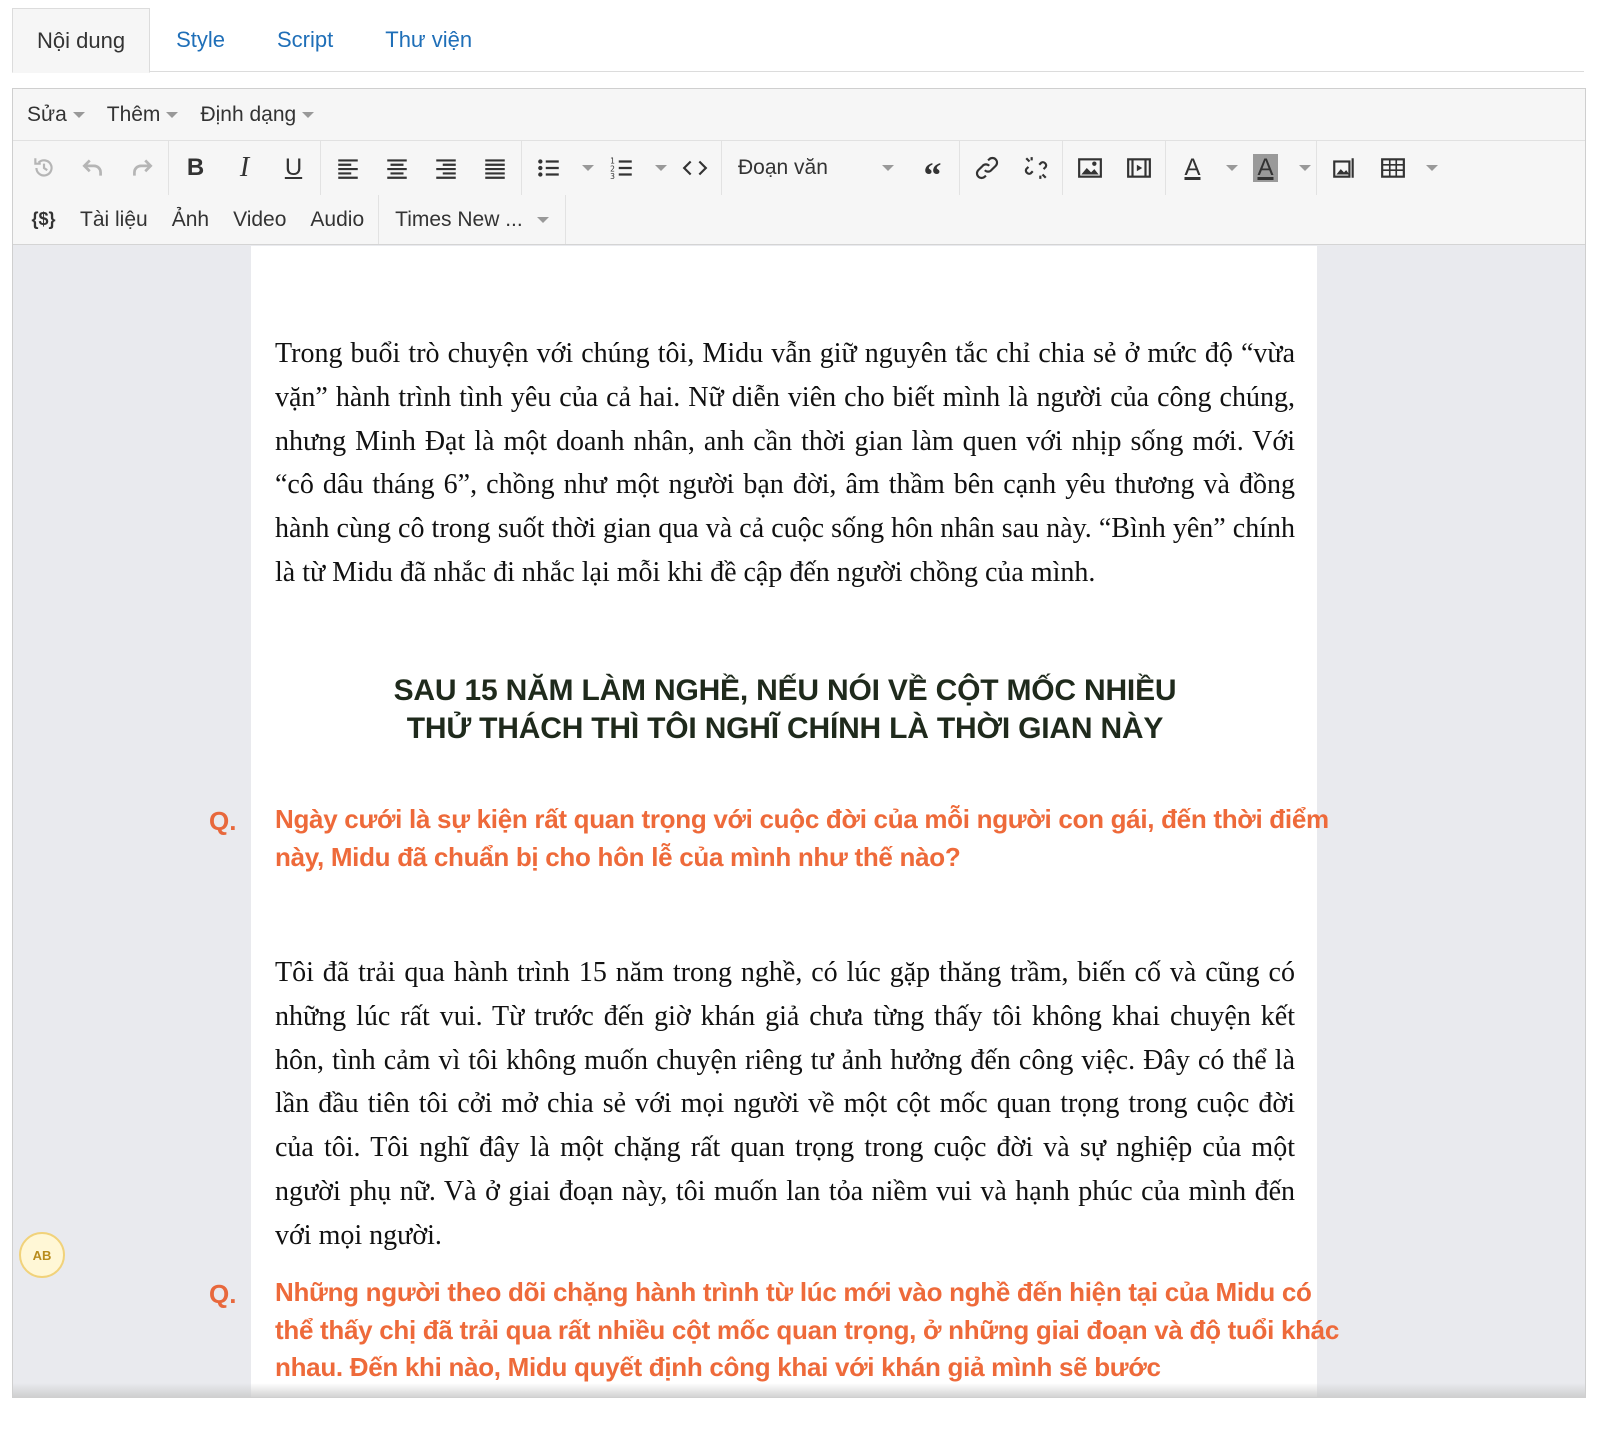 Image resolution: width=1600 pixels, height=1430 pixels. I want to click on image-icon, so click(1089, 168).